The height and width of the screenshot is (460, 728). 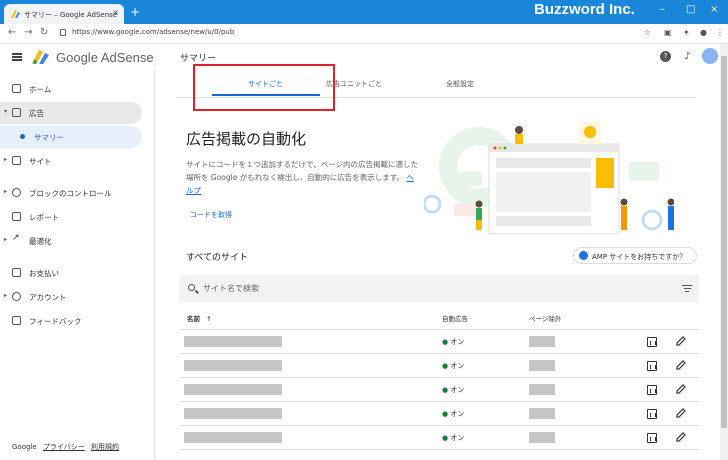 What do you see at coordinates (40, 161) in the screenshot?
I see `sidebar-item-label: サイト` at bounding box center [40, 161].